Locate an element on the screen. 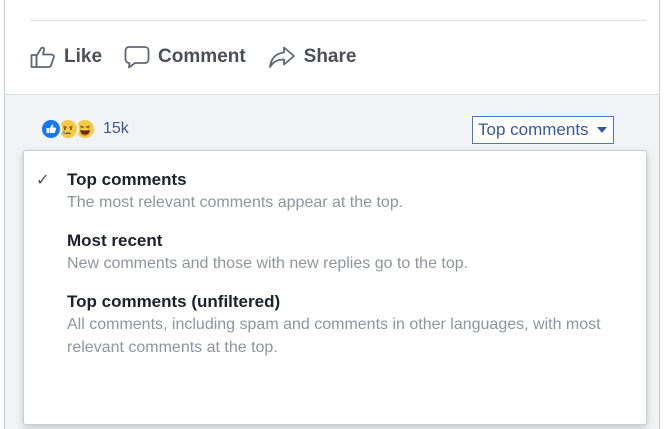  like-label: Like is located at coordinates (83, 56).